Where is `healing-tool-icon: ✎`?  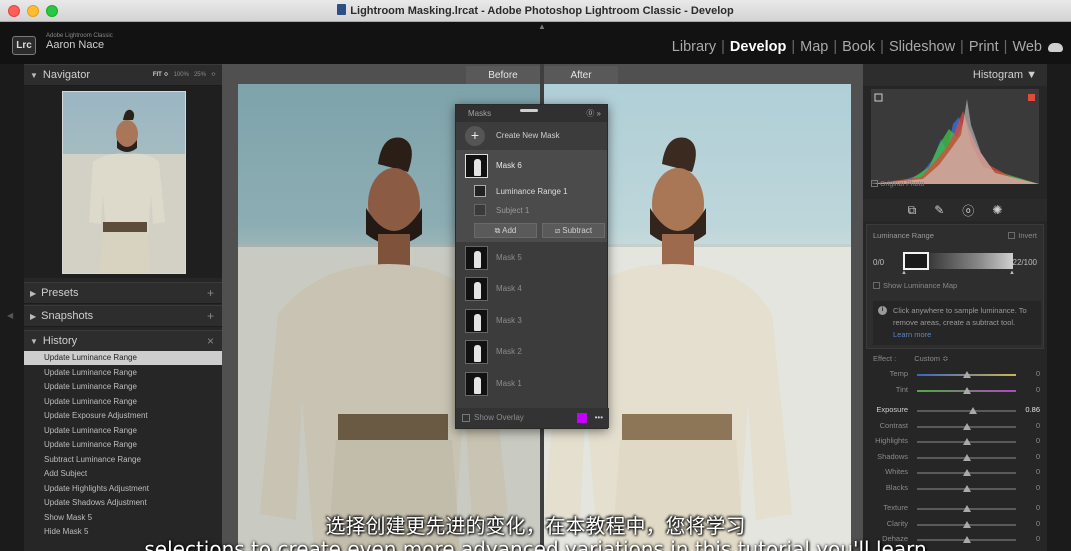 healing-tool-icon: ✎ is located at coordinates (939, 210).